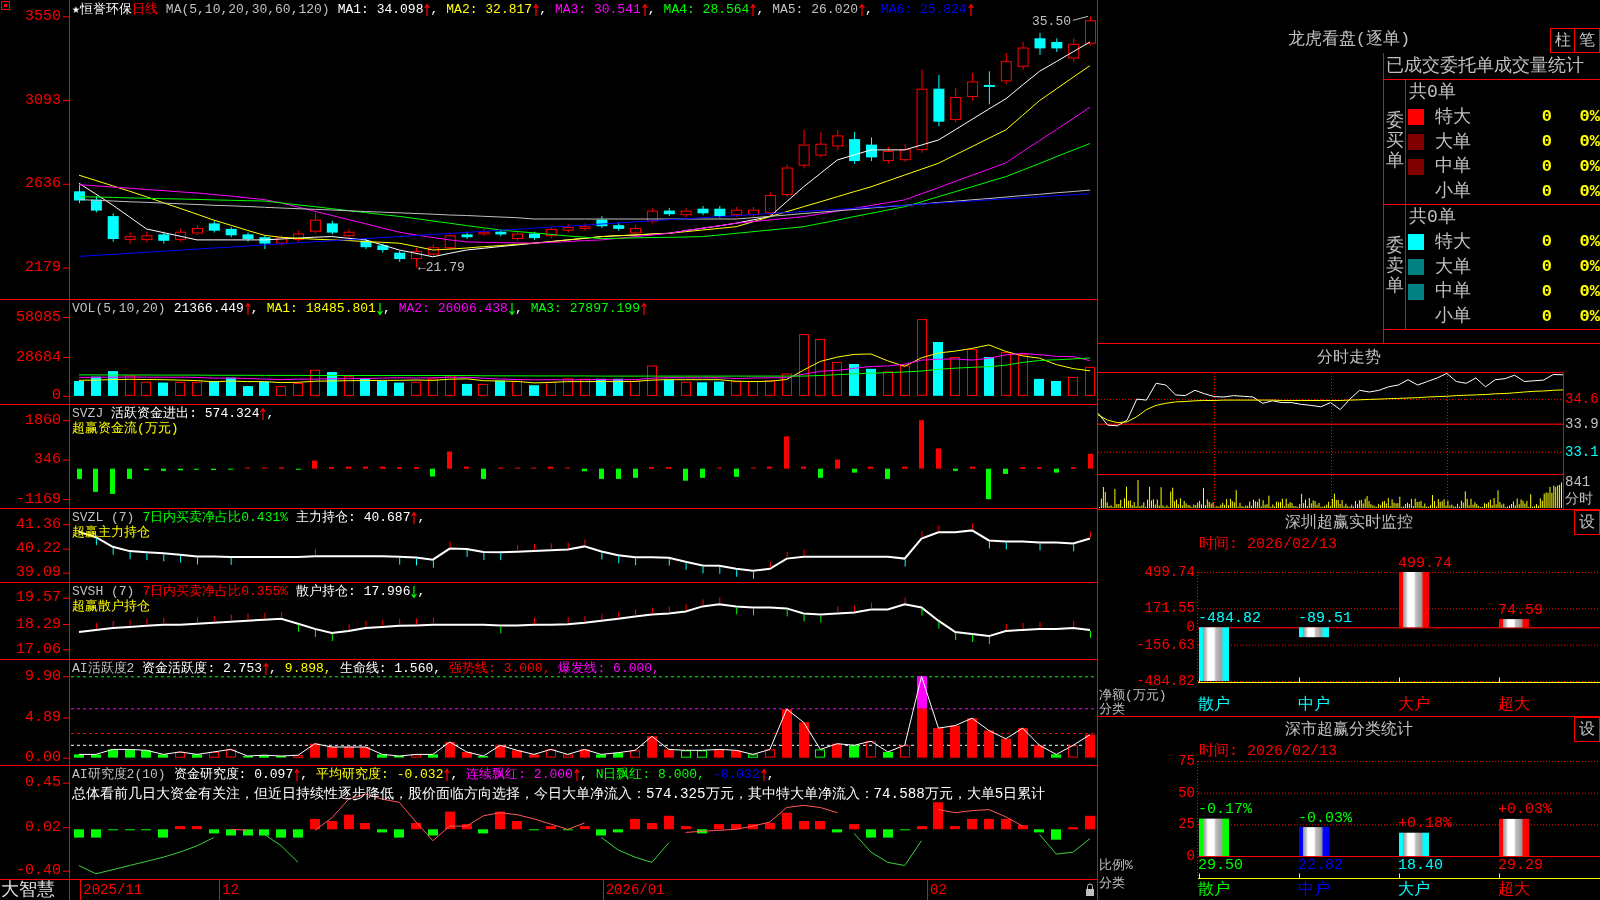 This screenshot has height=900, width=1600. Describe the element at coordinates (1186, 824) in the screenshot. I see `axis-label: 25` at that location.